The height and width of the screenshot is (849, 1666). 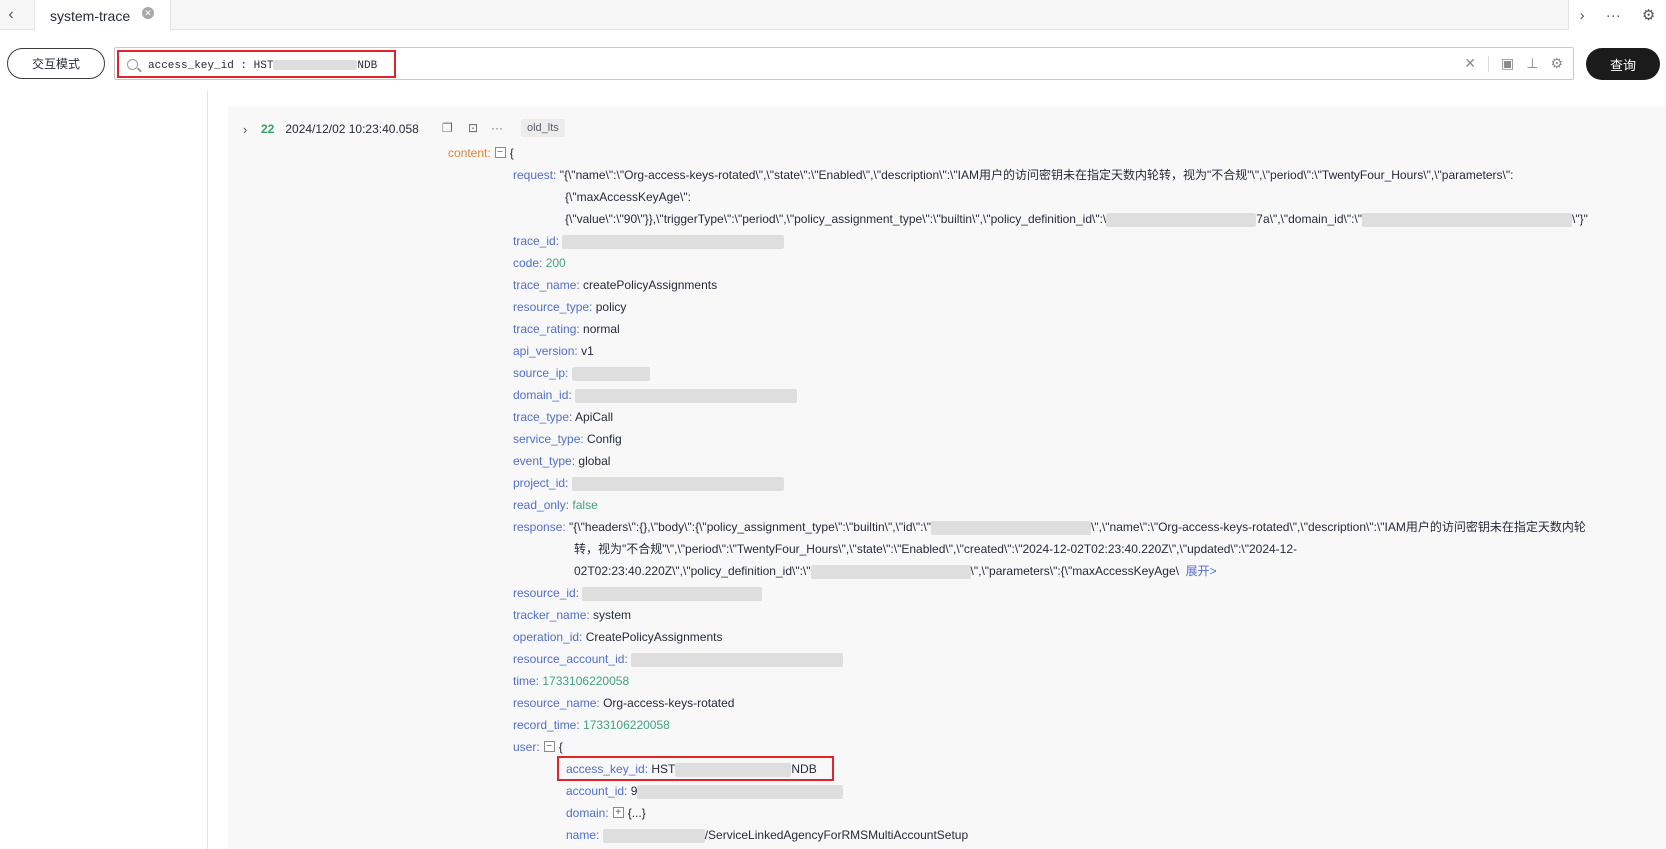 I want to click on trace-rating-row: trace_rating: normal, so click(x=566, y=329).